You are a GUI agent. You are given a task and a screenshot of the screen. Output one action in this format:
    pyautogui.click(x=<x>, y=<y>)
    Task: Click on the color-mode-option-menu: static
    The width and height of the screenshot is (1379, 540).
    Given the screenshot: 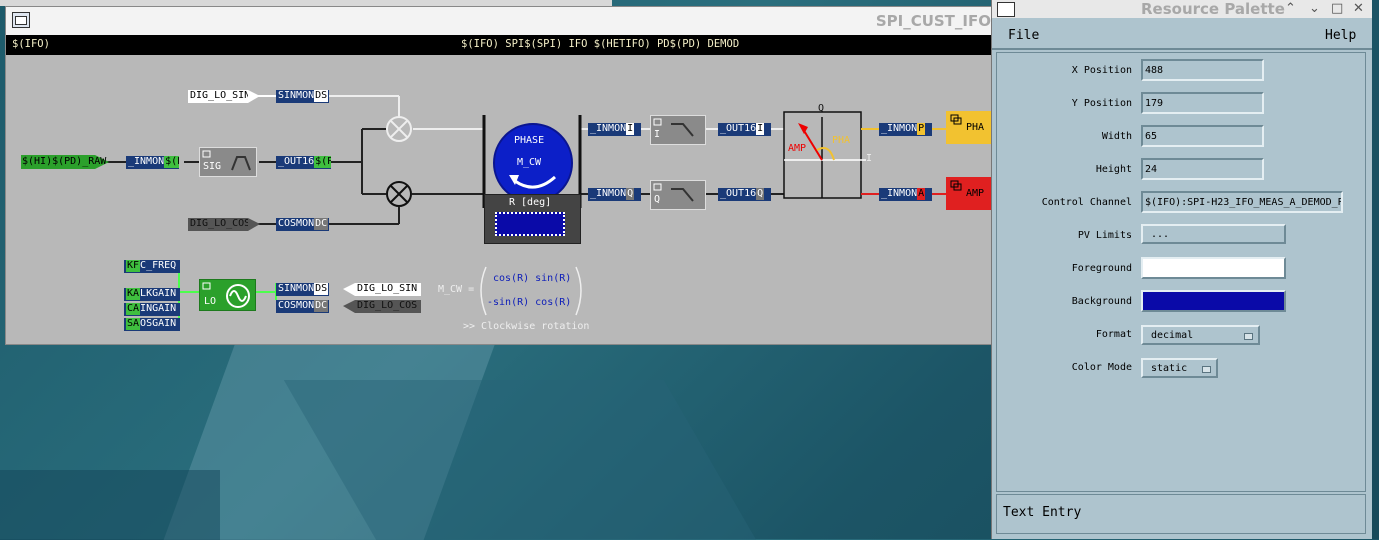 What is the action you would take?
    pyautogui.click(x=1179, y=368)
    